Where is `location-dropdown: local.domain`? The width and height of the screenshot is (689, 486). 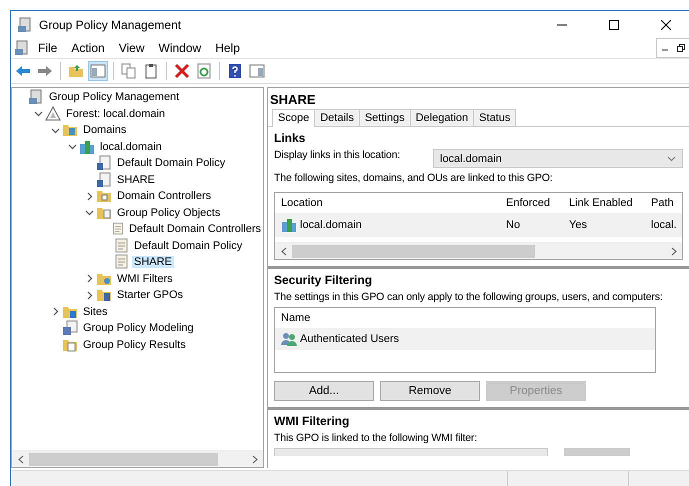 location-dropdown: local.domain is located at coordinates (558, 158).